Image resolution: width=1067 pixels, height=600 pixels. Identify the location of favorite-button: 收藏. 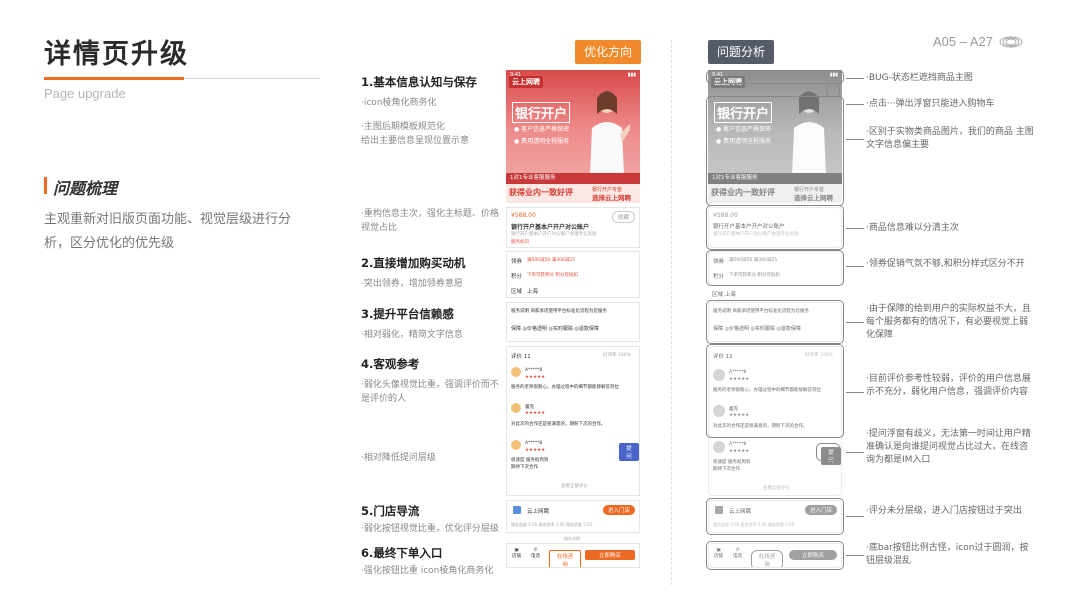
(623, 217).